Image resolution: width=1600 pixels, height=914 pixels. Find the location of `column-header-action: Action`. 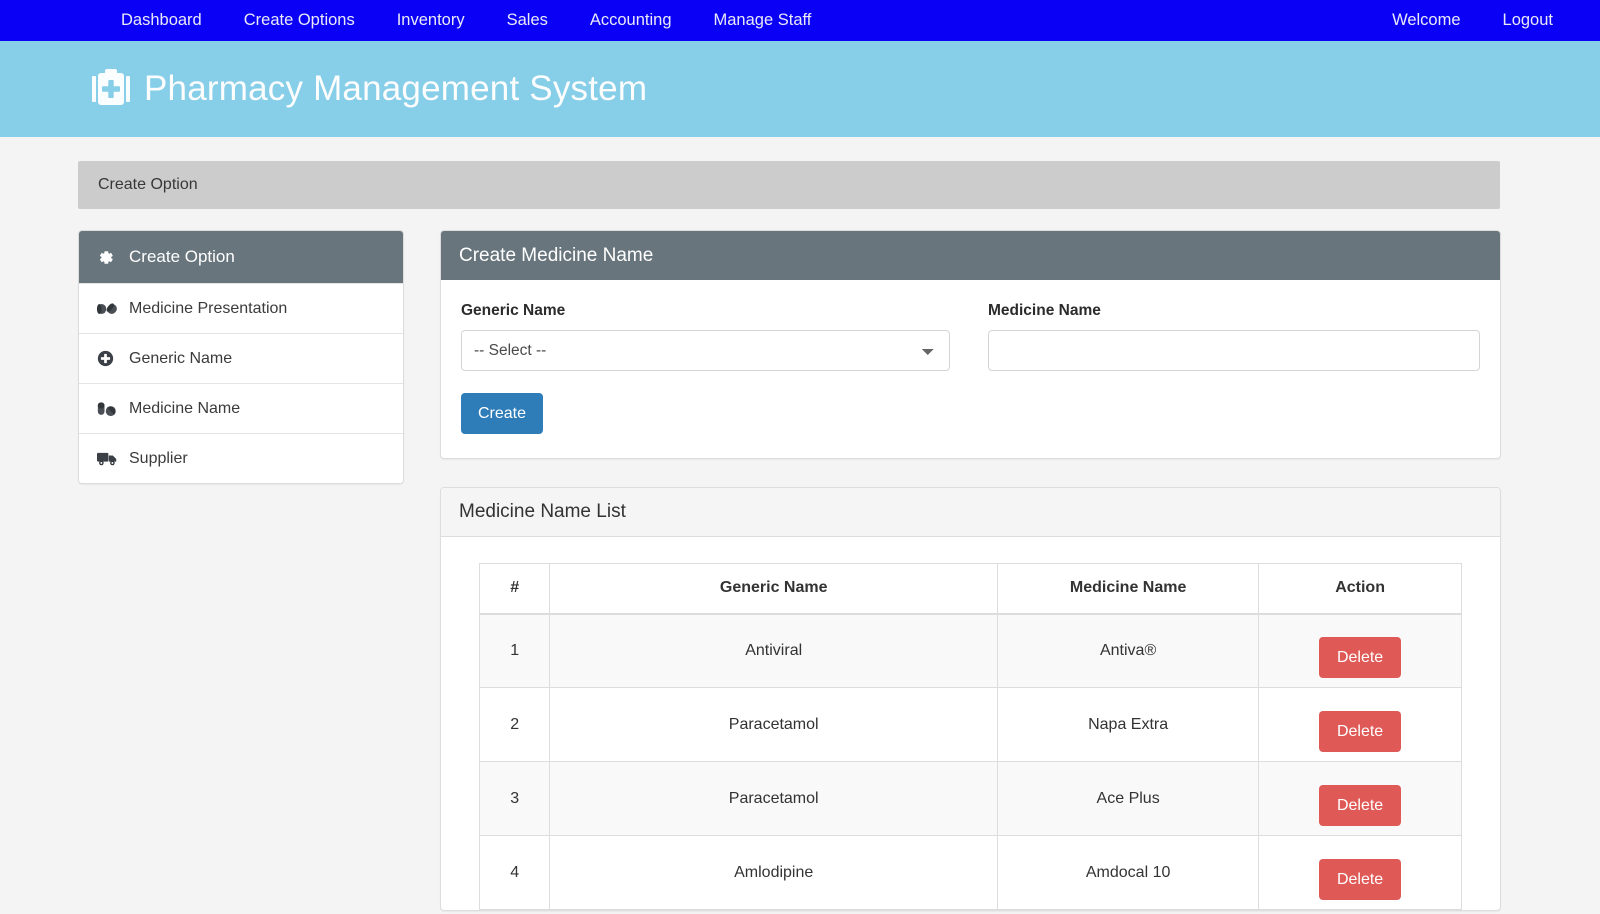

column-header-action: Action is located at coordinates (1360, 589).